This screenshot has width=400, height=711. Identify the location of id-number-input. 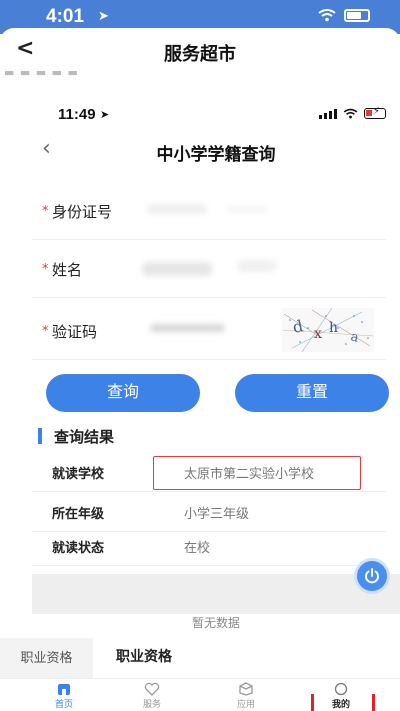
(177, 209).